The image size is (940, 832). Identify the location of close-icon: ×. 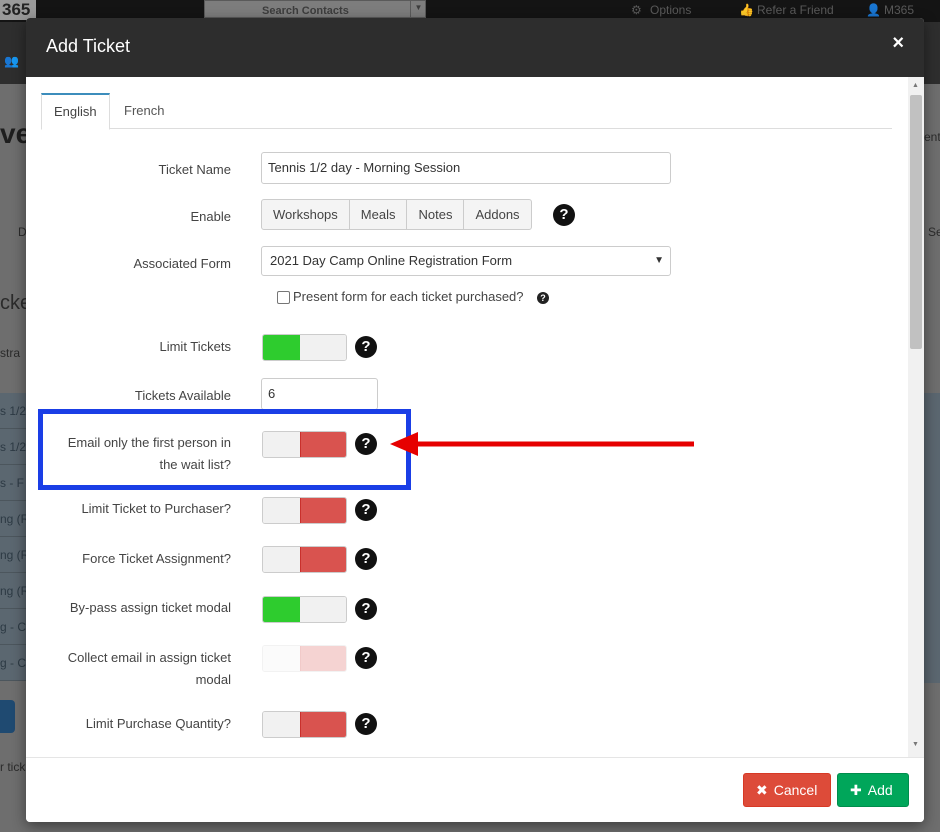
(898, 43).